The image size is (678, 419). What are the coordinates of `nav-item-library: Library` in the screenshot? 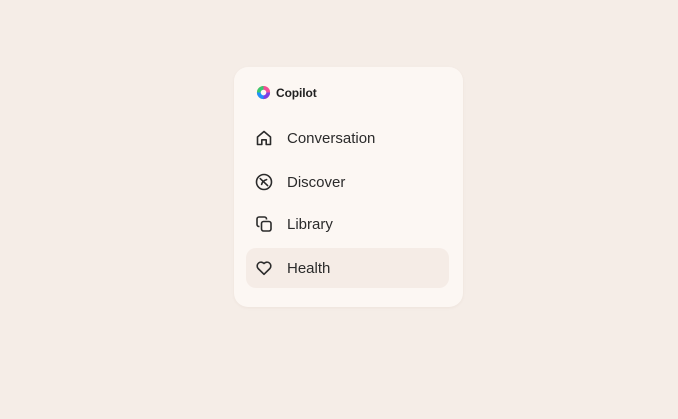 It's located at (347, 224).